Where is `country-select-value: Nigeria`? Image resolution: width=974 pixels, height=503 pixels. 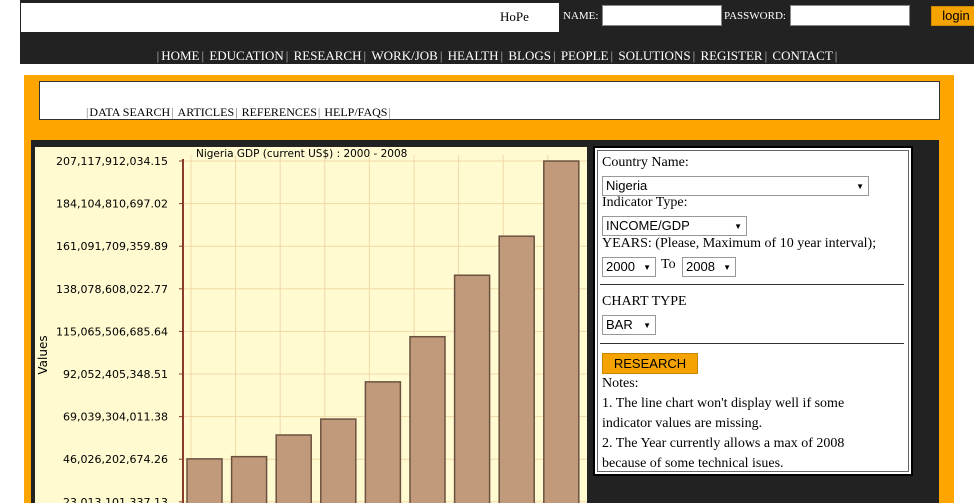 country-select-value: Nigeria is located at coordinates (627, 185).